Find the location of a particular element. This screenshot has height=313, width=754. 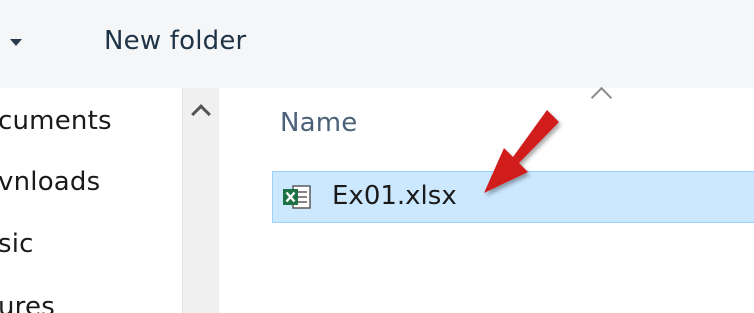

excel-file-icon is located at coordinates (297, 197).